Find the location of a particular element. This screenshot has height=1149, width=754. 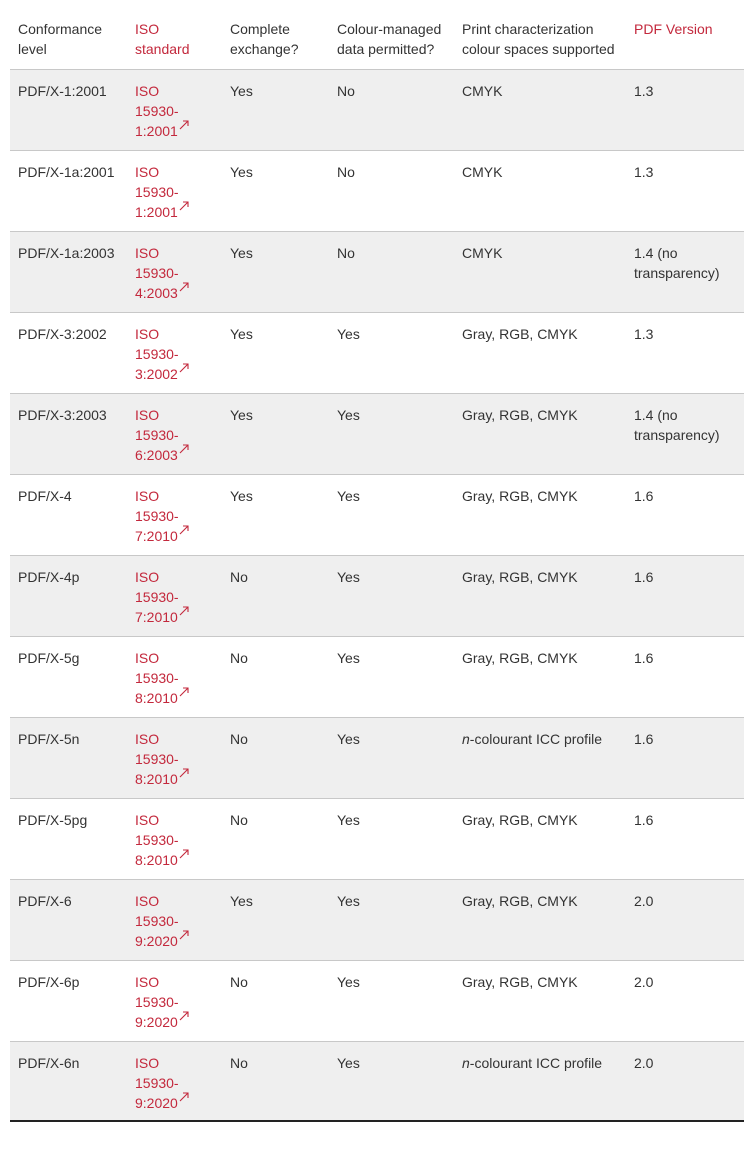

conformance-level-text: PDF/X-4p is located at coordinates (49, 576).